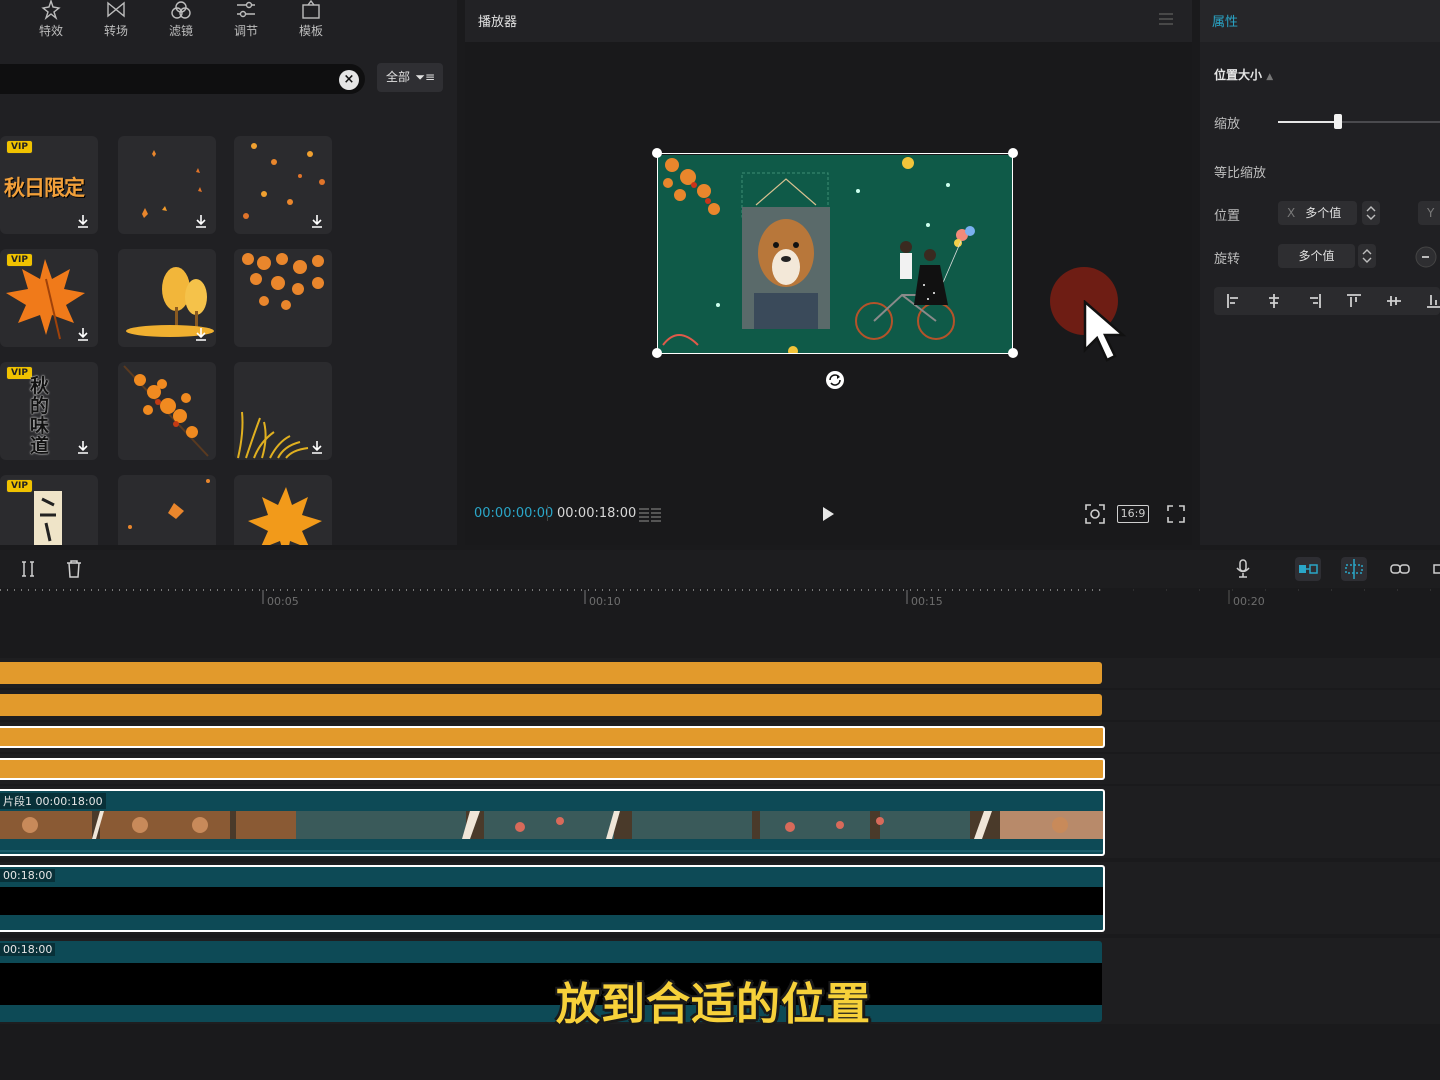 This screenshot has height=1080, width=1440. Describe the element at coordinates (597, 513) in the screenshot. I see `total-time: 00:00:18:00` at that location.